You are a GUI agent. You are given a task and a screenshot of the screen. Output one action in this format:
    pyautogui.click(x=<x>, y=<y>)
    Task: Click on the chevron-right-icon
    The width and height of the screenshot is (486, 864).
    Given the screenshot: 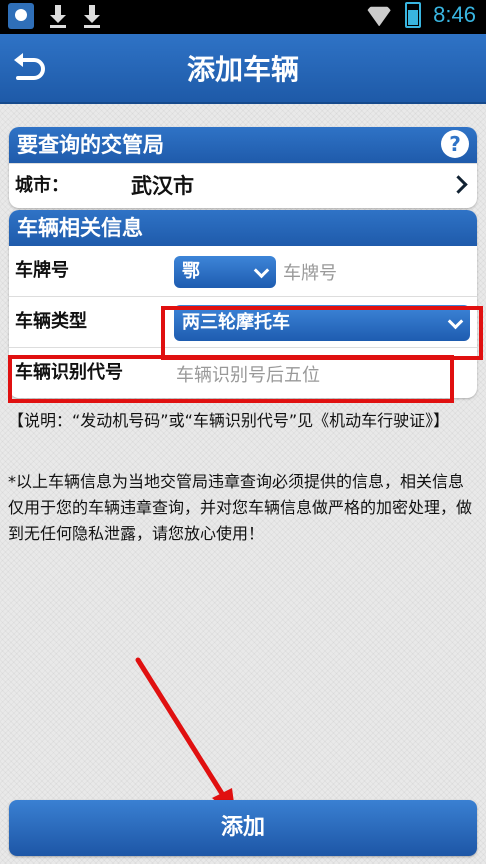 What is the action you would take?
    pyautogui.click(x=458, y=184)
    